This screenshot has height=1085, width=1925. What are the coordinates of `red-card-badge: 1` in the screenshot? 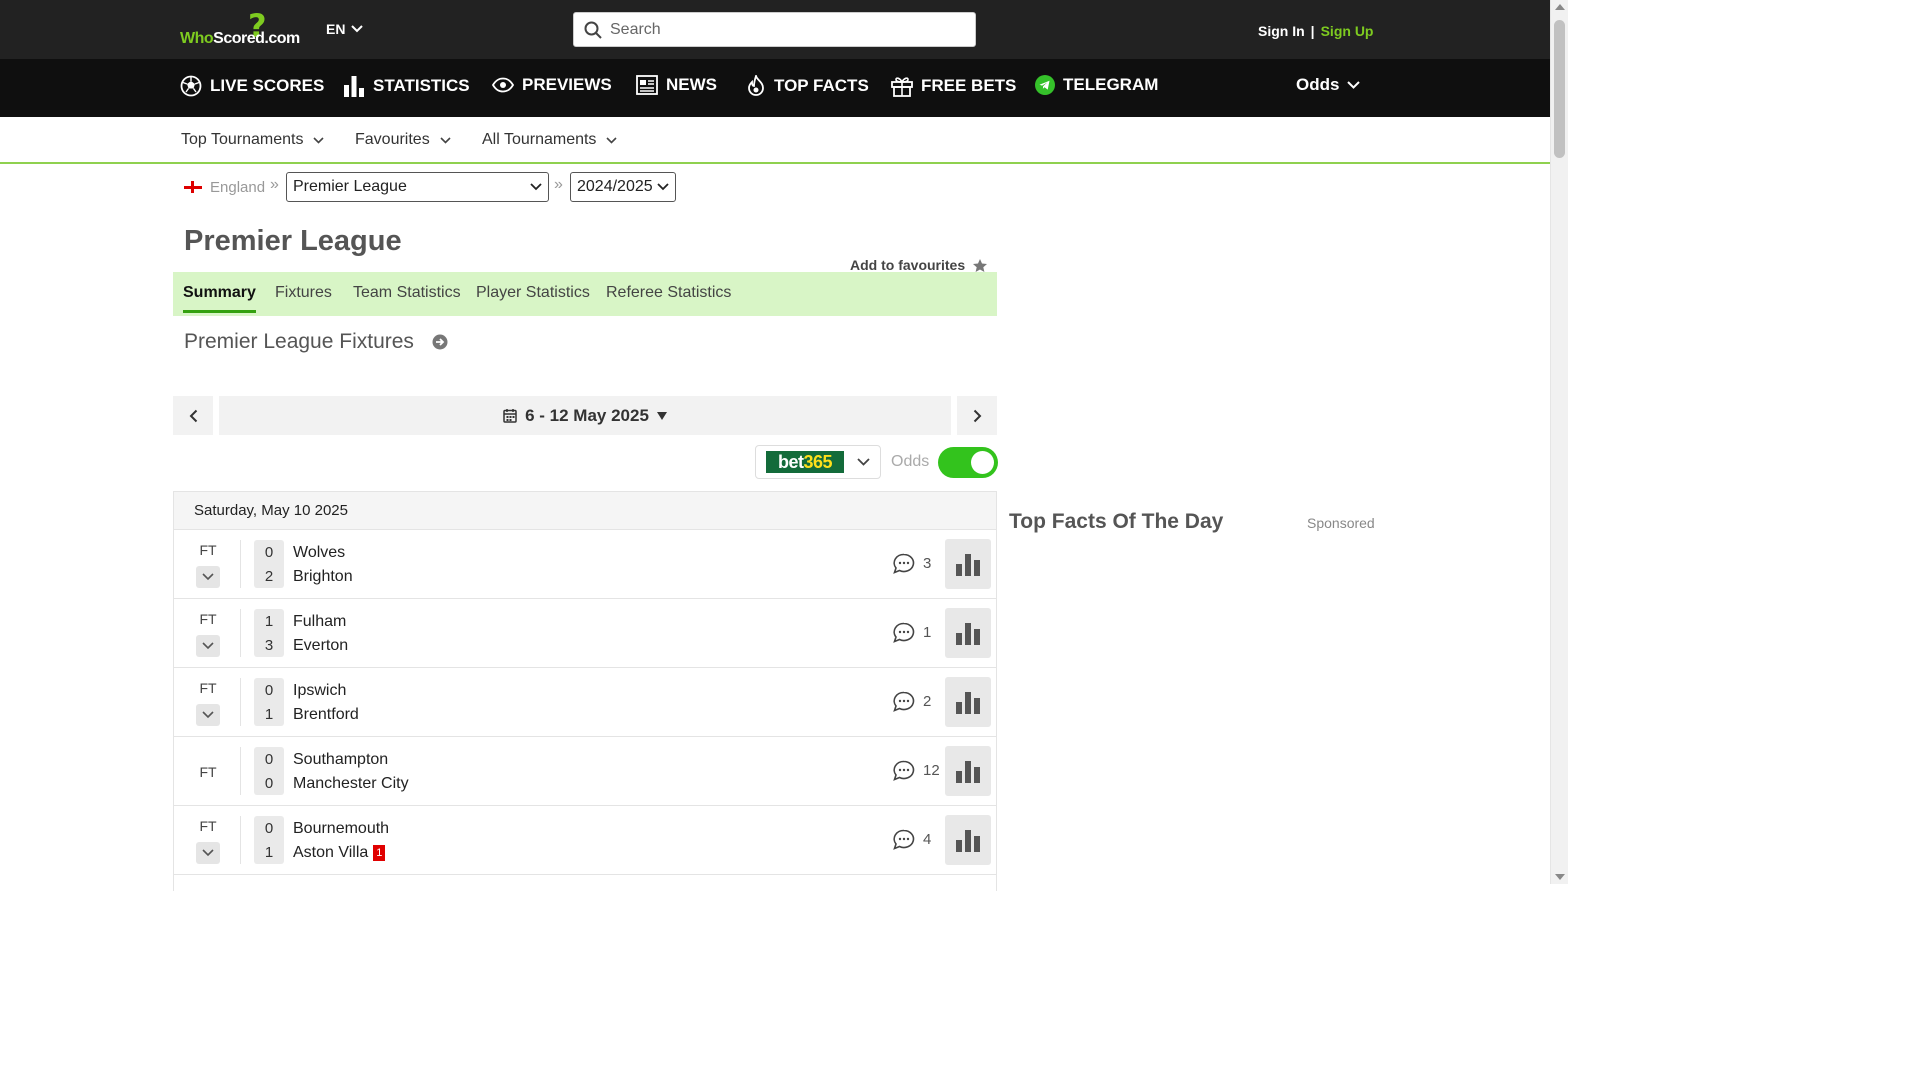 It's located at (379, 853).